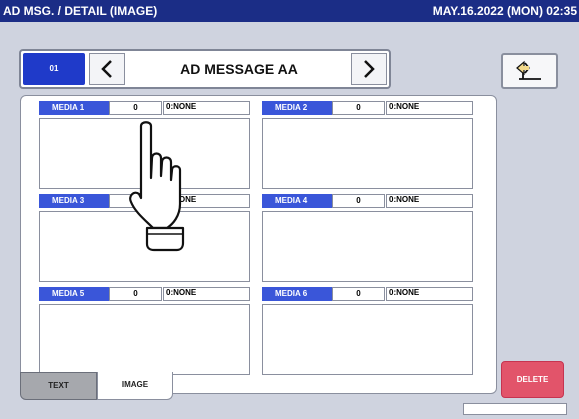 The width and height of the screenshot is (579, 419). I want to click on chevron-left-icon, so click(106, 69).